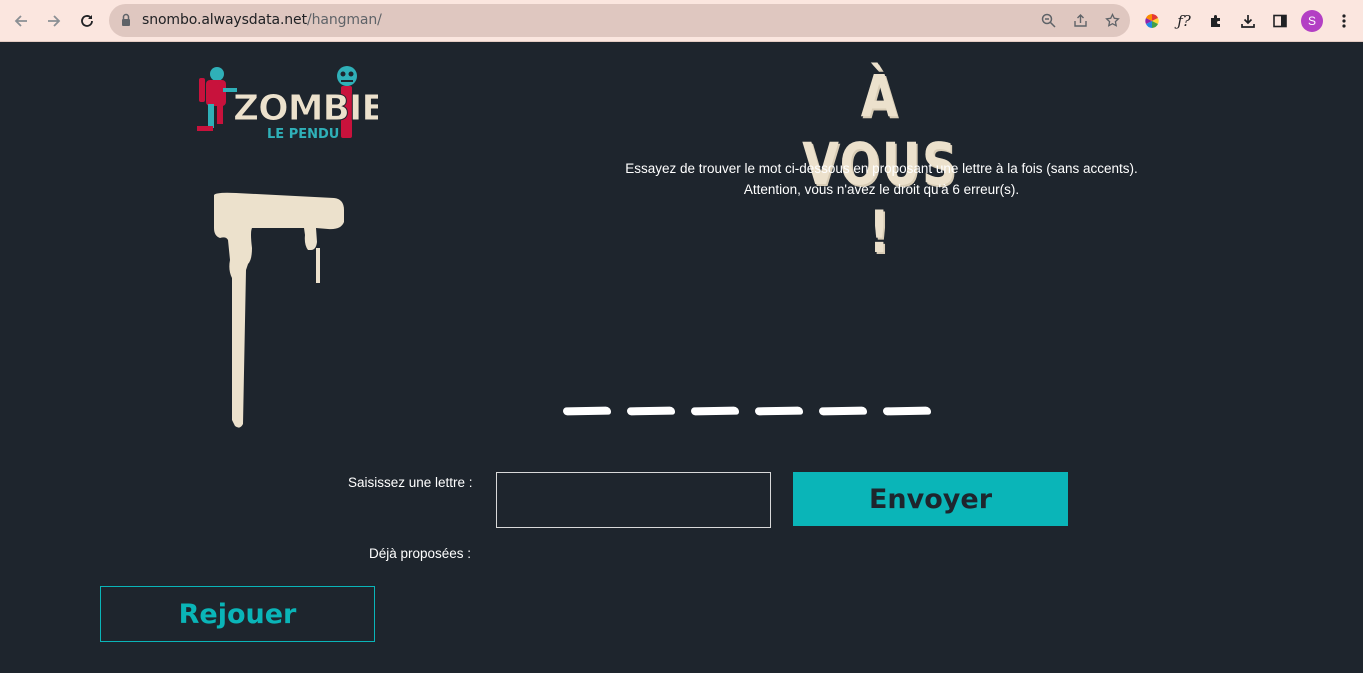 The image size is (1363, 673). I want to click on download-icon, so click(1248, 21).